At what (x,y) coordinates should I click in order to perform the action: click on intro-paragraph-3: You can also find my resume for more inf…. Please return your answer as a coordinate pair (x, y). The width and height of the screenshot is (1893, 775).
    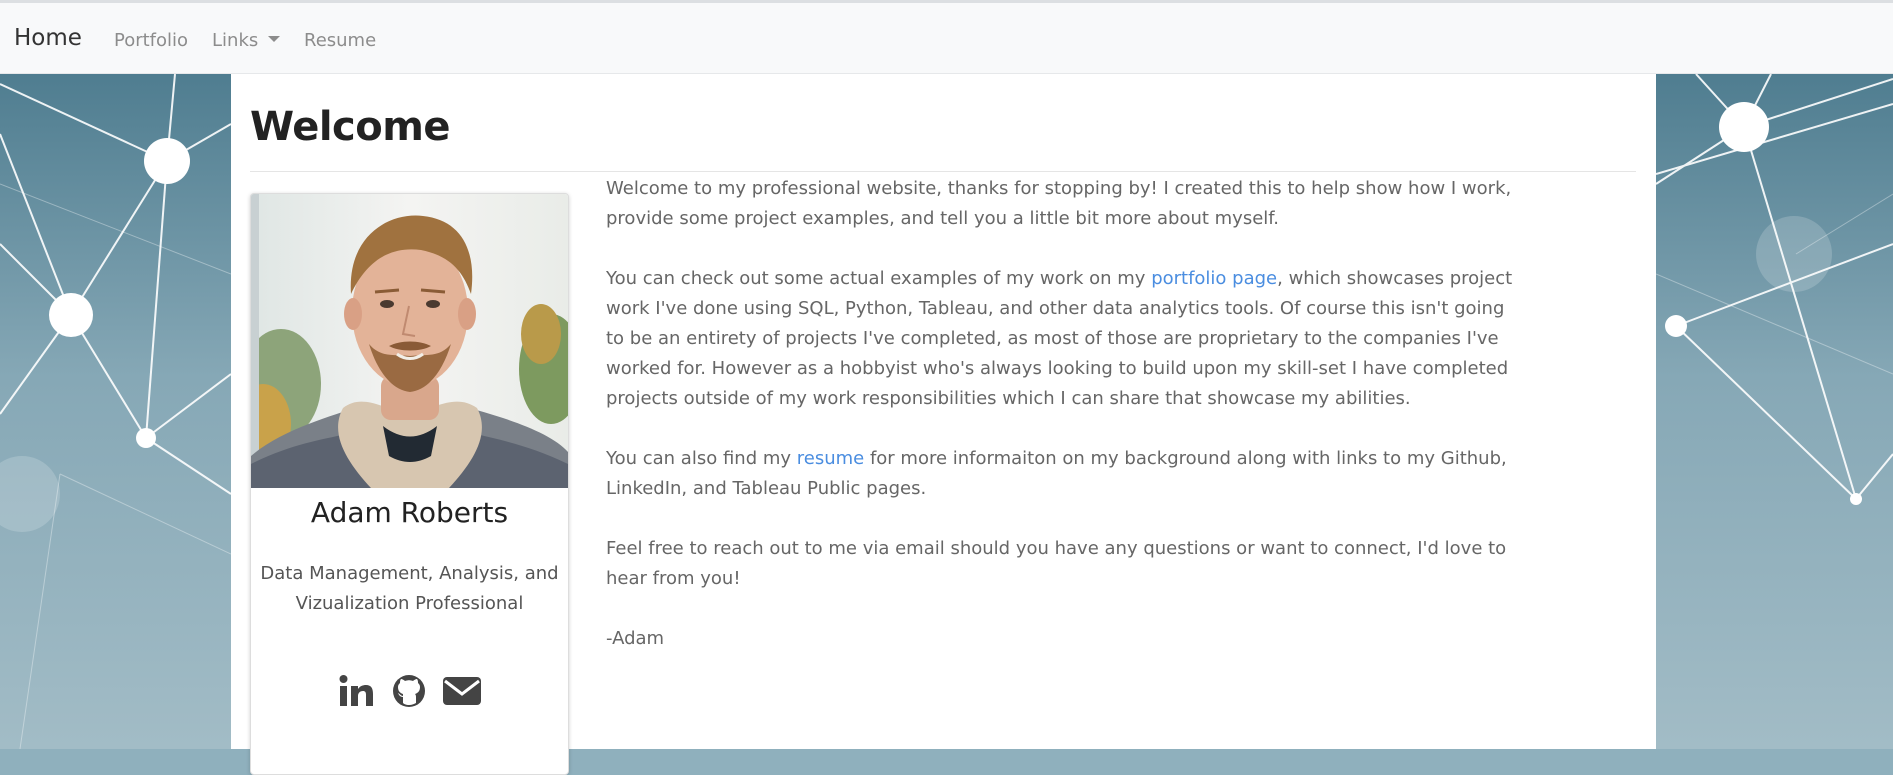
    Looking at the image, I should click on (1066, 474).